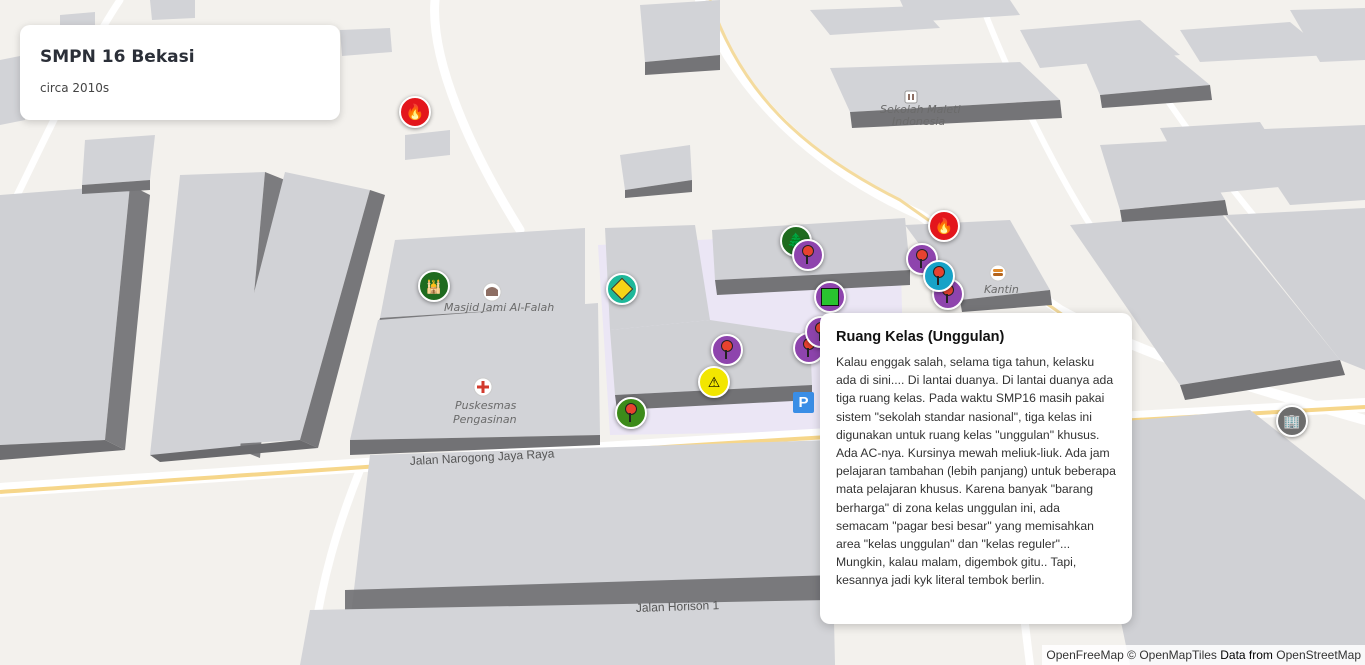 The width and height of the screenshot is (1365, 665). I want to click on school-poi-icon, so click(911, 97).